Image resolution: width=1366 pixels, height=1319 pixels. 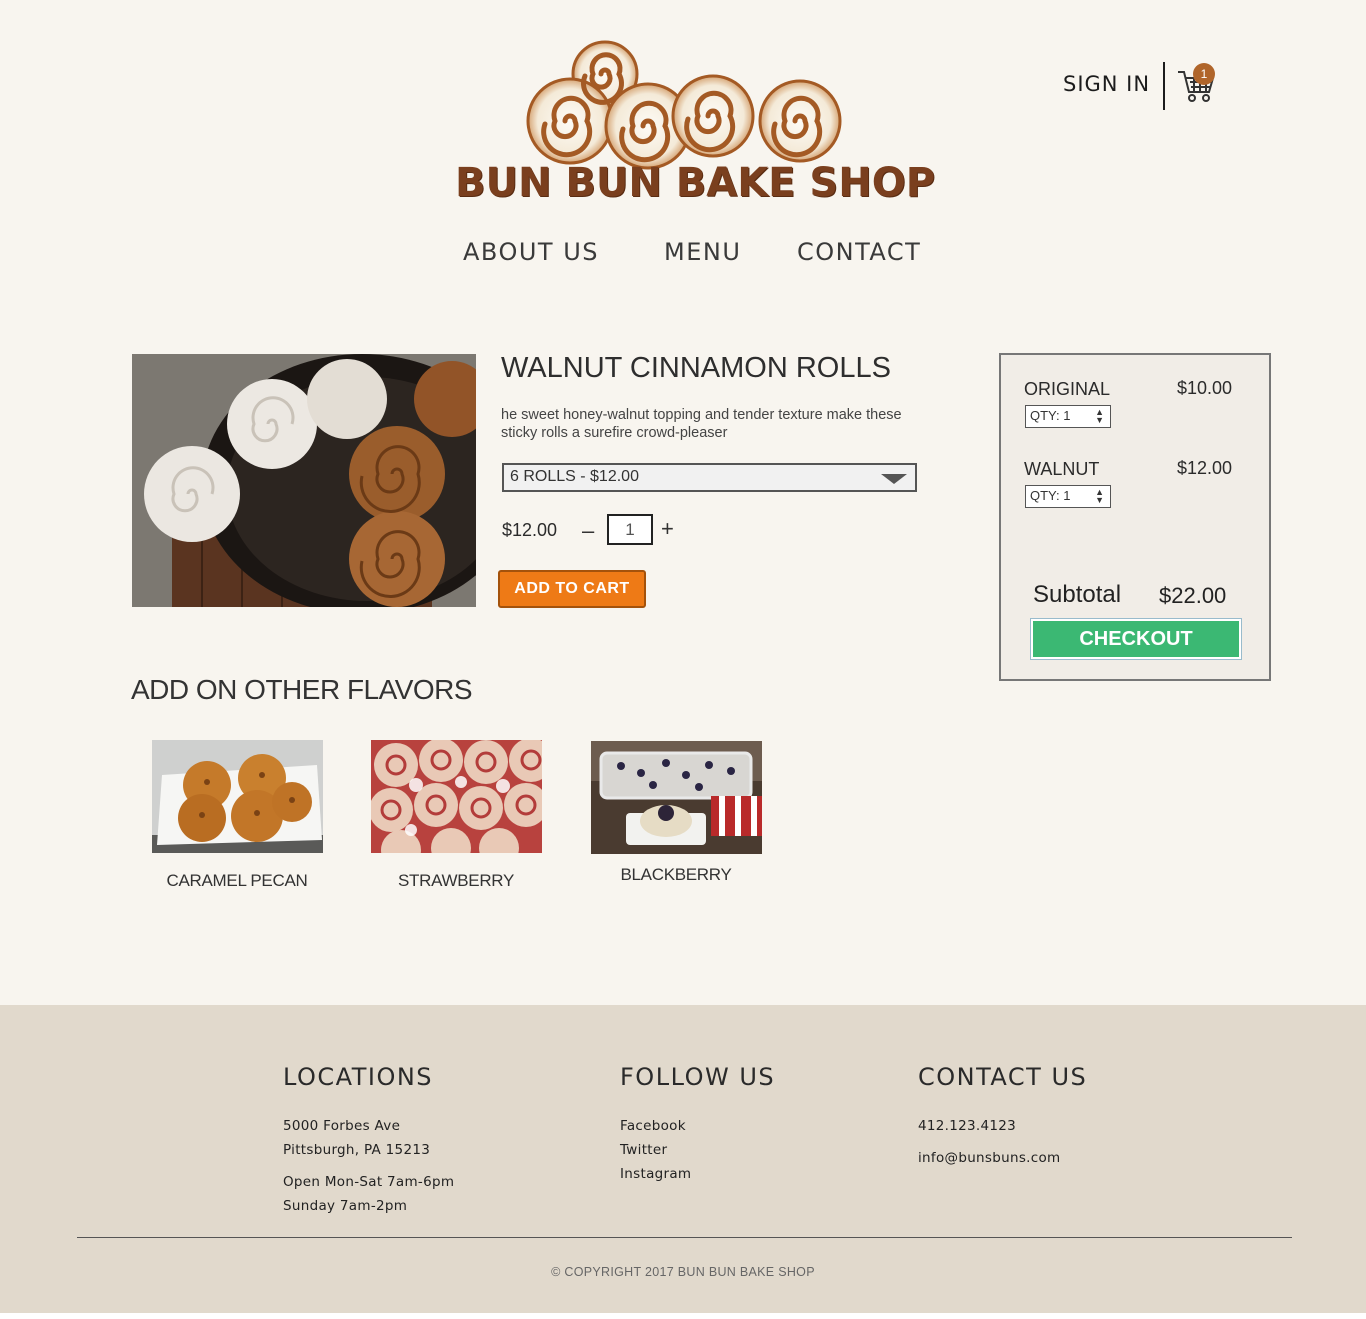 I want to click on caramel-pecan-photo, so click(x=237, y=796).